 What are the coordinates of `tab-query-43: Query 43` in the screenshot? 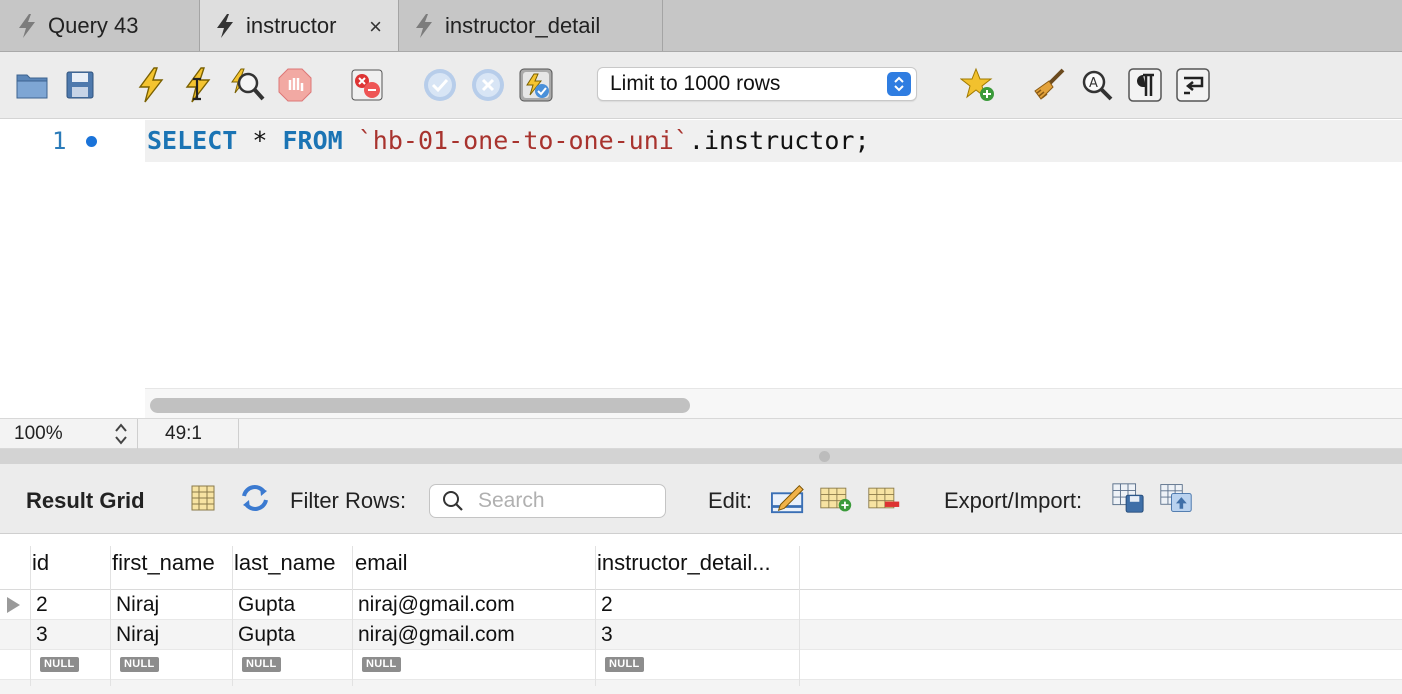 It's located at (100, 25).